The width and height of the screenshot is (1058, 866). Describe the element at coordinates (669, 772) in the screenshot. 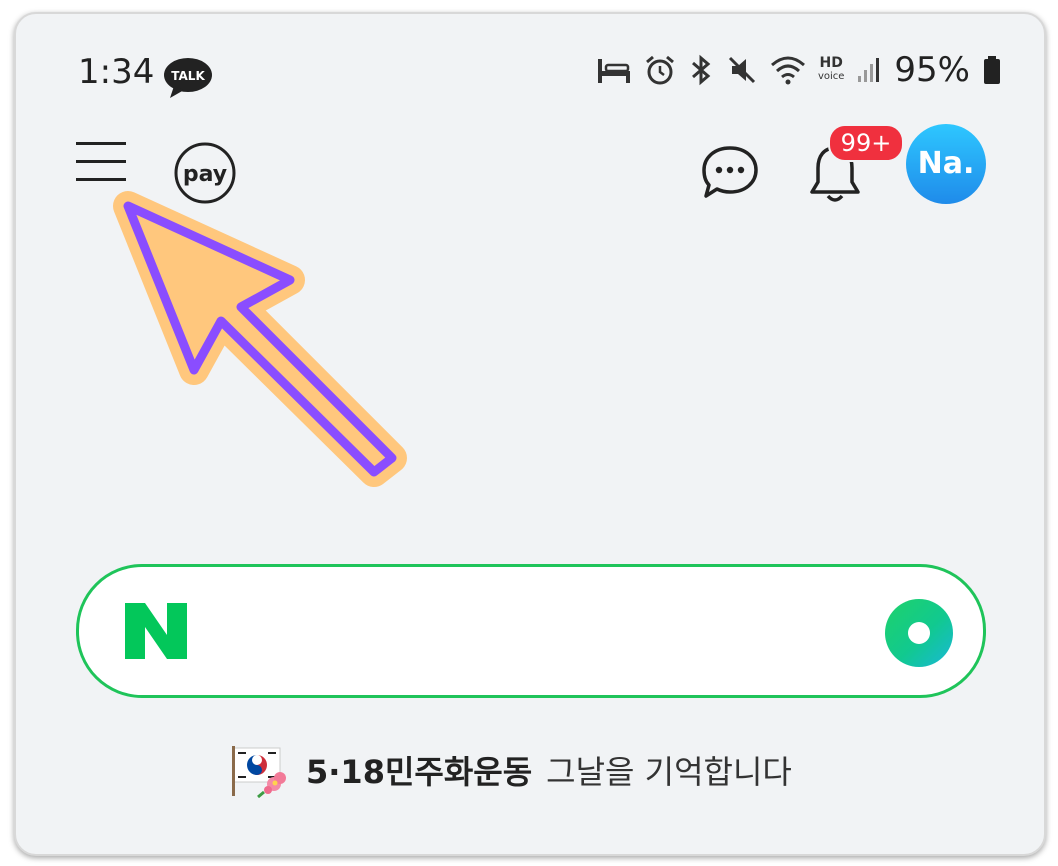

I see `banner-subtitle: 그날을 기억합니다` at that location.